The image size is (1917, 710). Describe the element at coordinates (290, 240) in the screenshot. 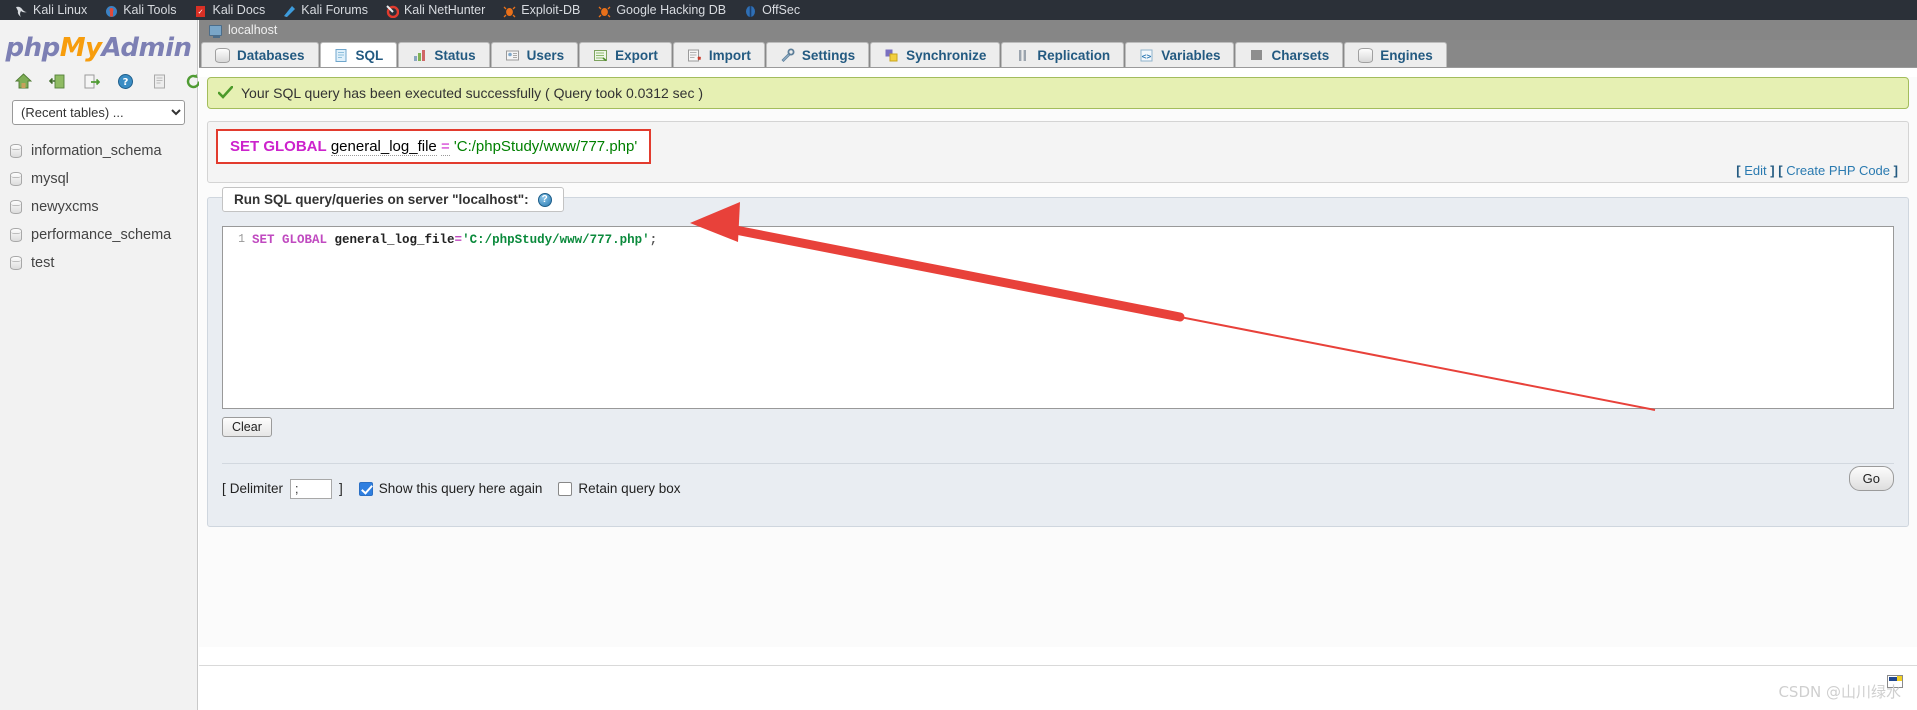

I see `code-keyword: SET GLOBAL` at that location.